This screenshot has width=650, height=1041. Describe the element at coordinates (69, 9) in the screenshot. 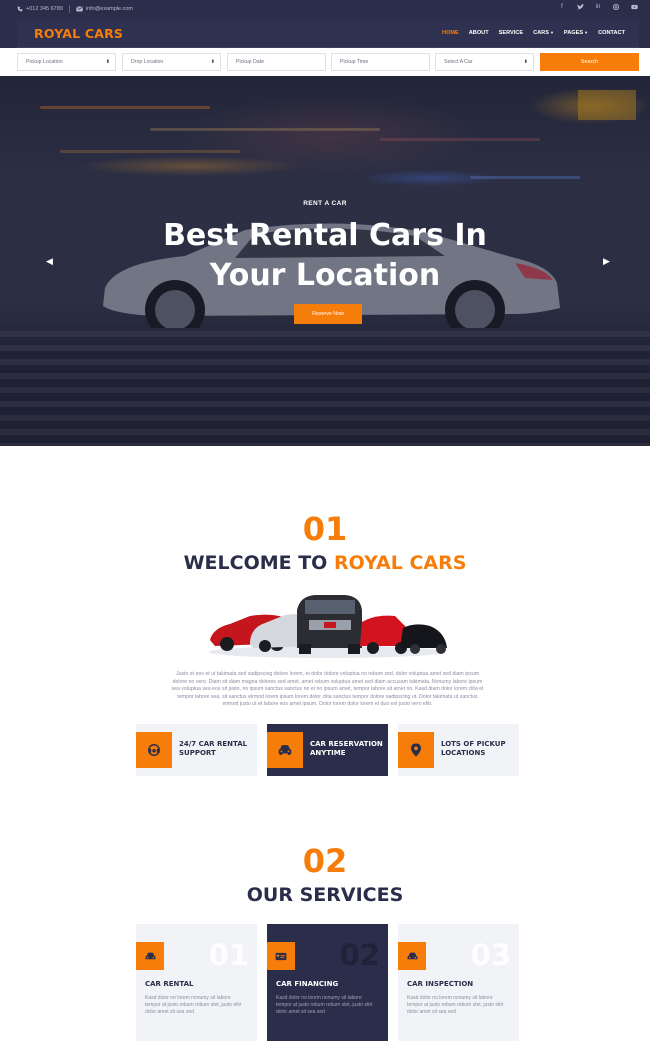

I see `divider` at that location.